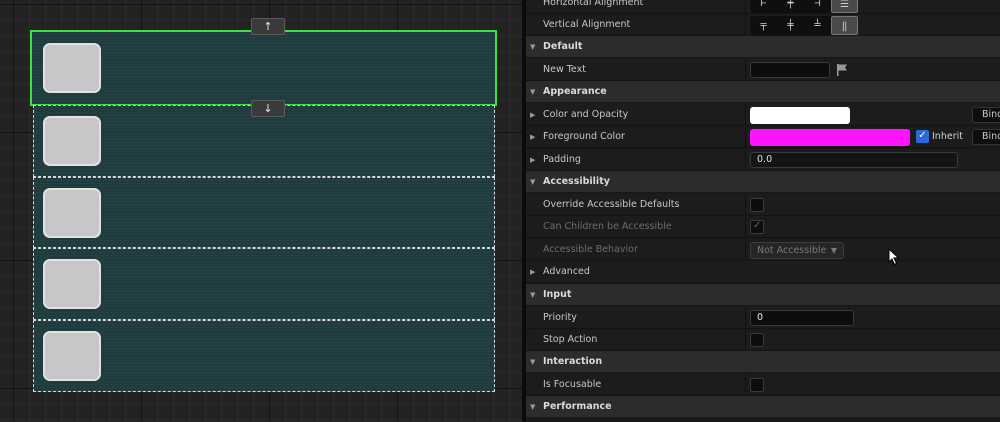 Image resolution: width=1000 pixels, height=422 pixels. I want to click on category-appearance: ▼ Appearance, so click(763, 92).